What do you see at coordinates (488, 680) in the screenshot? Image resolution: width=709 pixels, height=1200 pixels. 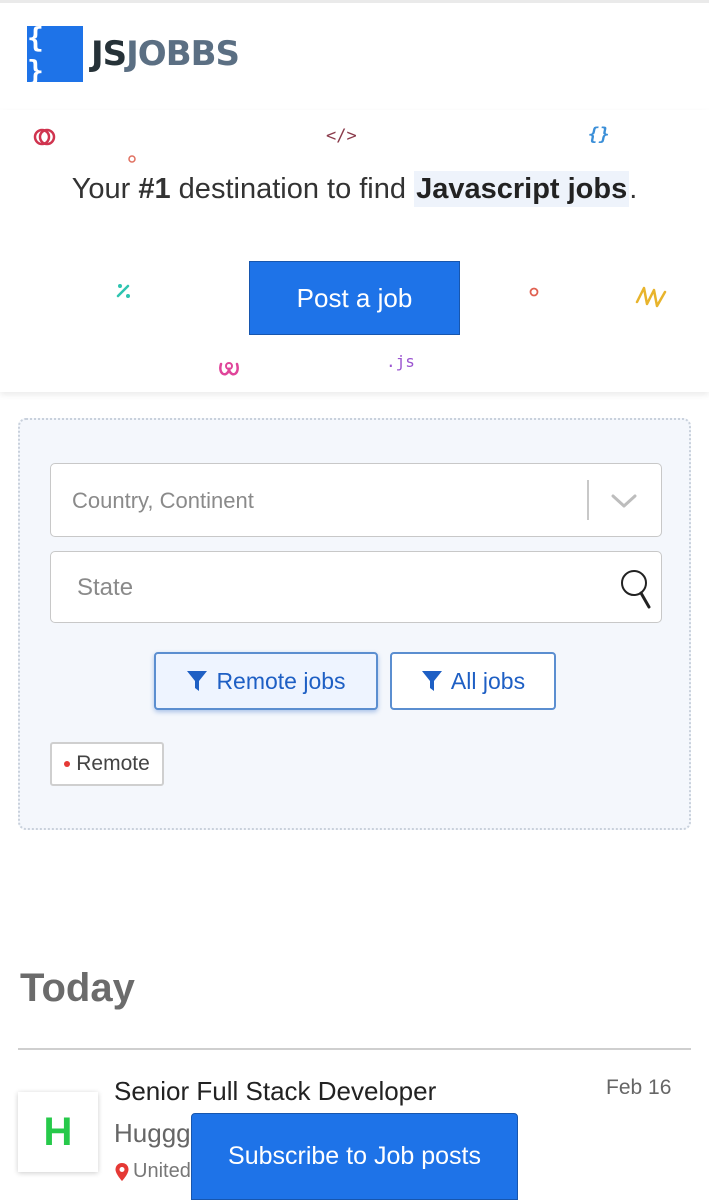 I see `all-jobs-label: All jobs` at bounding box center [488, 680].